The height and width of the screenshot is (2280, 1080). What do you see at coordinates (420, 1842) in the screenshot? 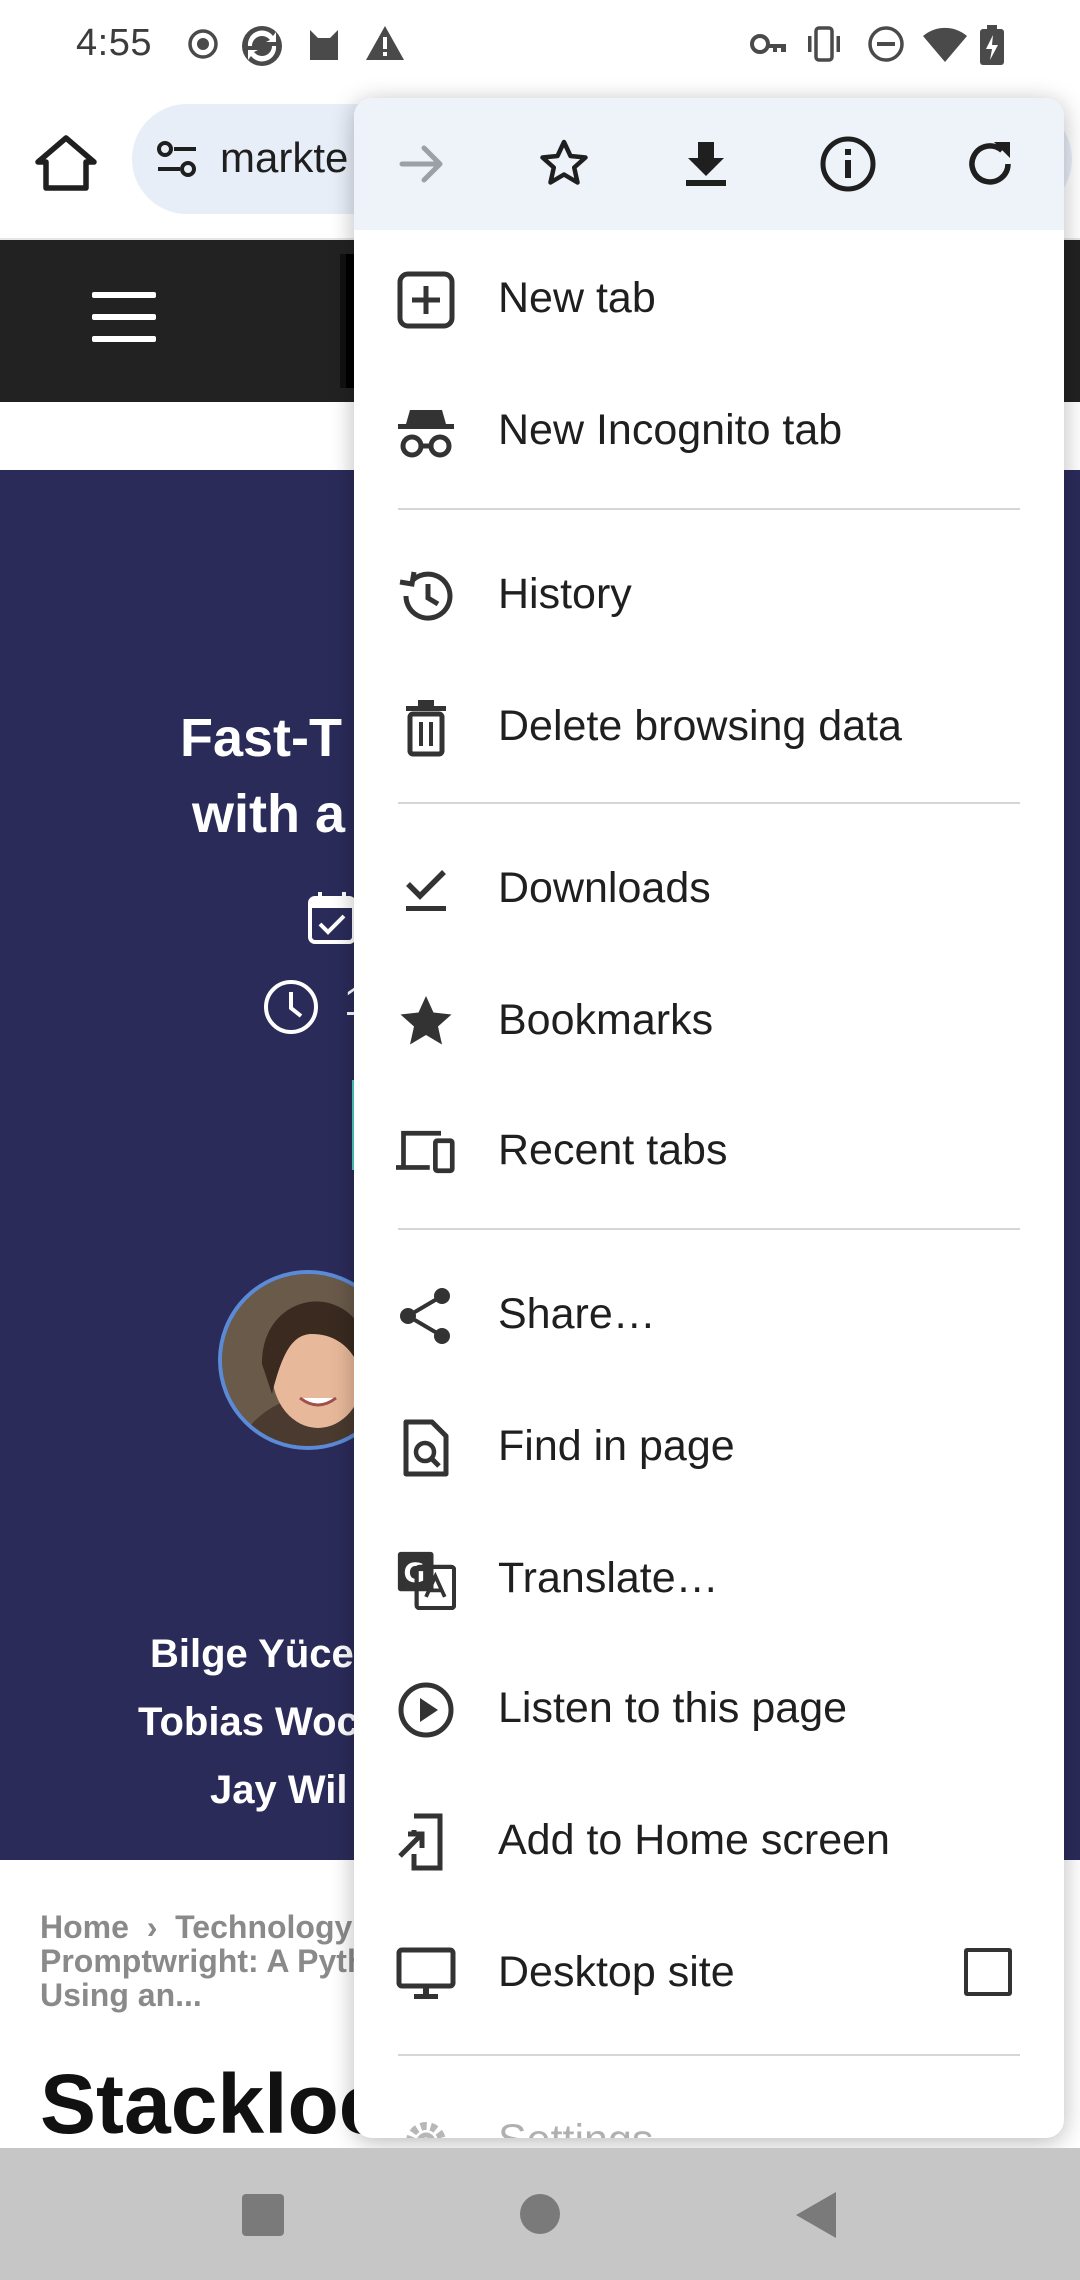
I see `add-to-home-icon` at bounding box center [420, 1842].